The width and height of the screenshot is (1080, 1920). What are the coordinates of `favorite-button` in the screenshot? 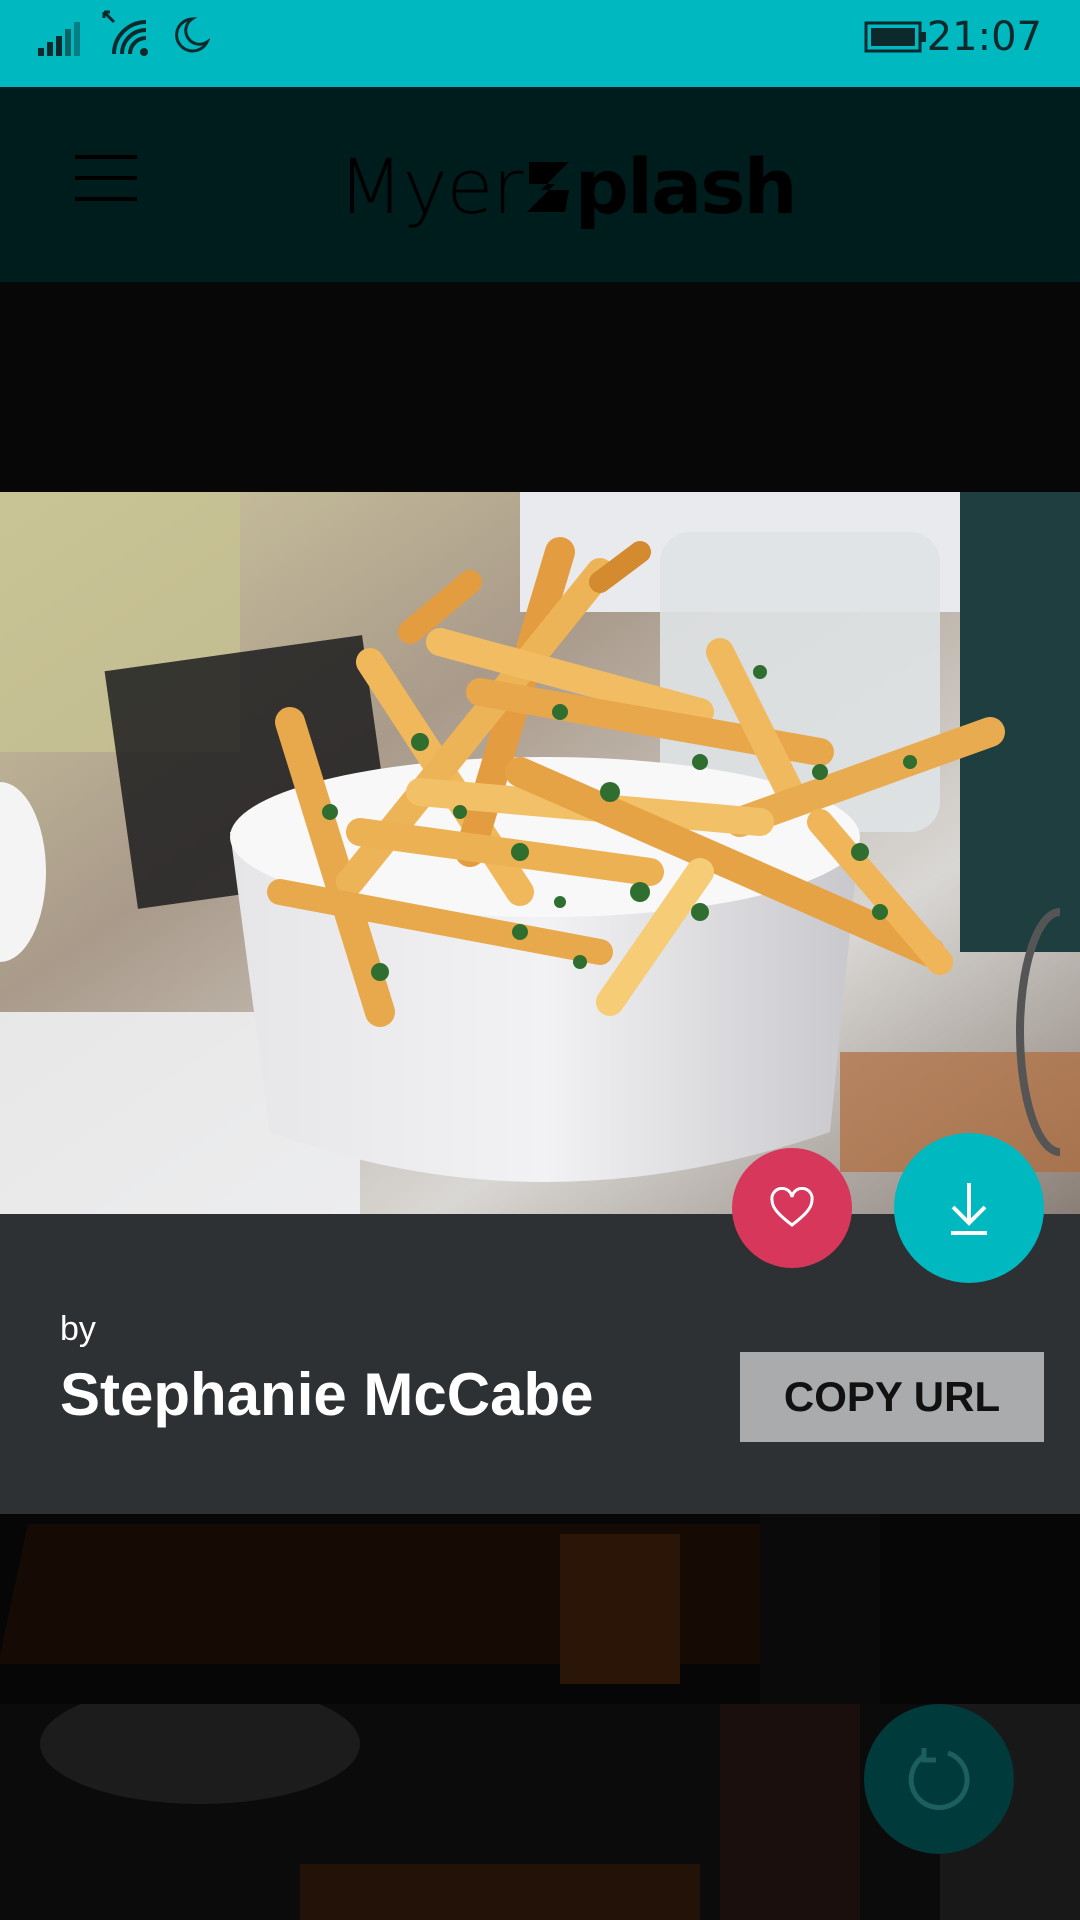 It's located at (792, 1208).